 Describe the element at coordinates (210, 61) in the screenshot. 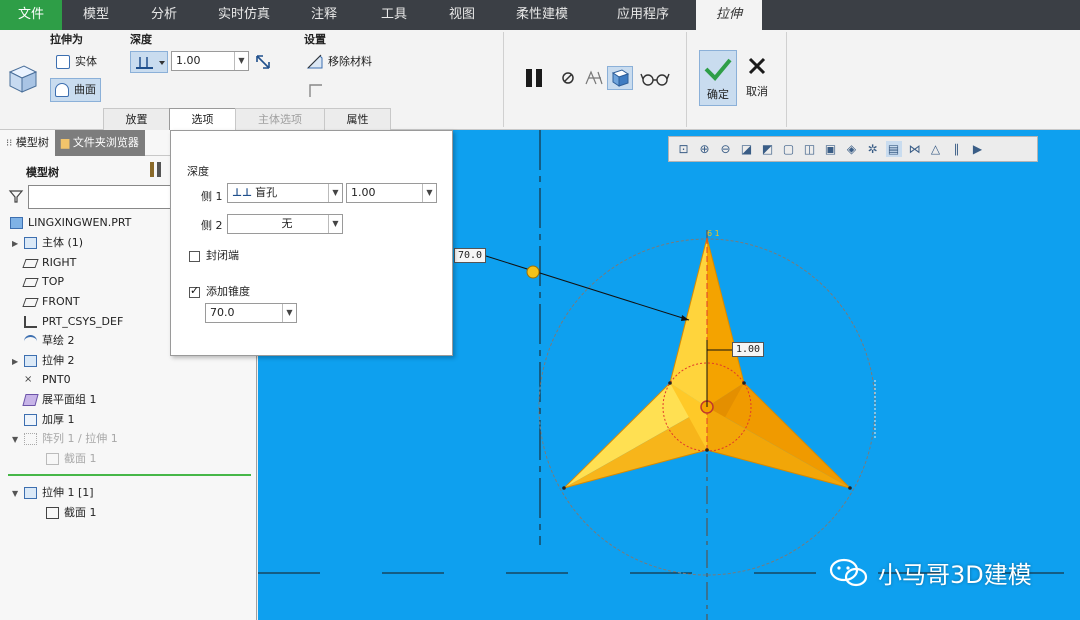

I see `depth-value-input: 1.00 ▼` at that location.